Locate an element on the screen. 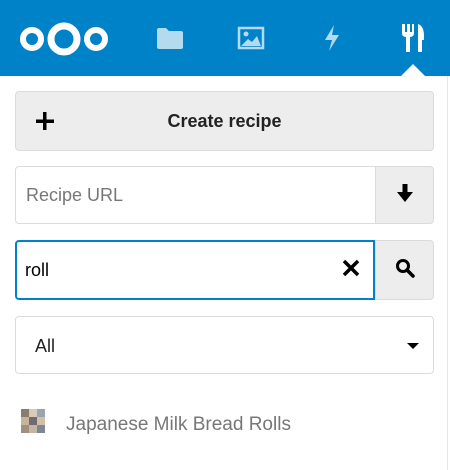 The width and height of the screenshot is (450, 470). create-recipe-label: Create recipe is located at coordinates (224, 121).